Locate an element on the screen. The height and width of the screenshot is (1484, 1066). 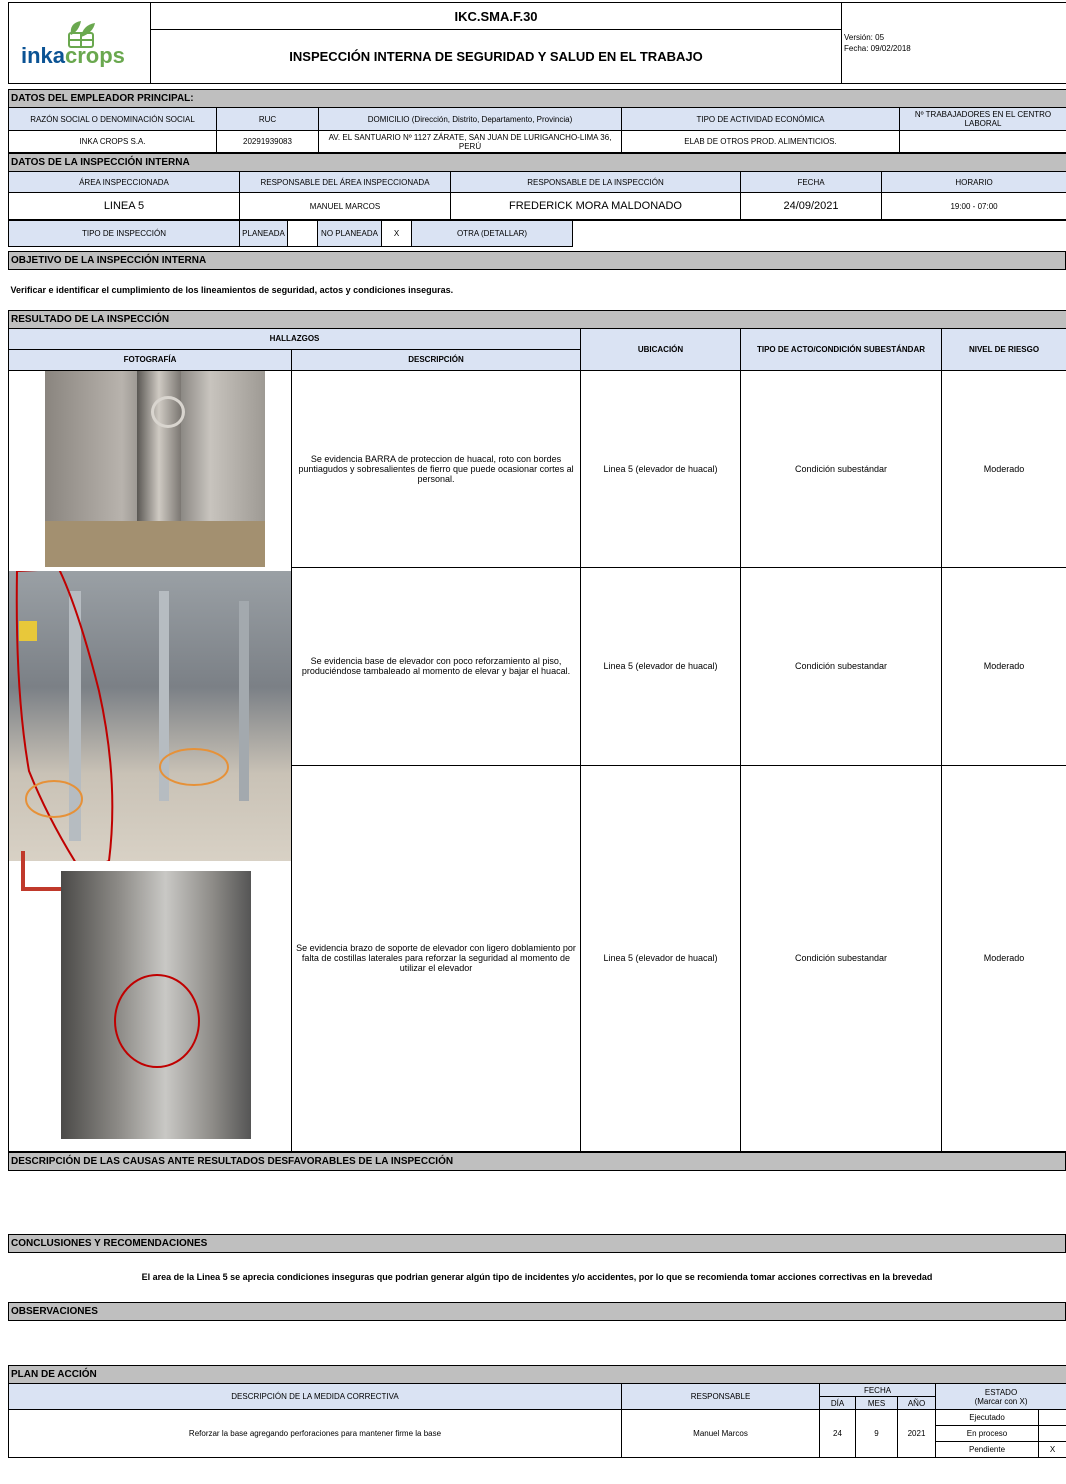
header-ubicacion: UBICACIÓN is located at coordinates (661, 349).